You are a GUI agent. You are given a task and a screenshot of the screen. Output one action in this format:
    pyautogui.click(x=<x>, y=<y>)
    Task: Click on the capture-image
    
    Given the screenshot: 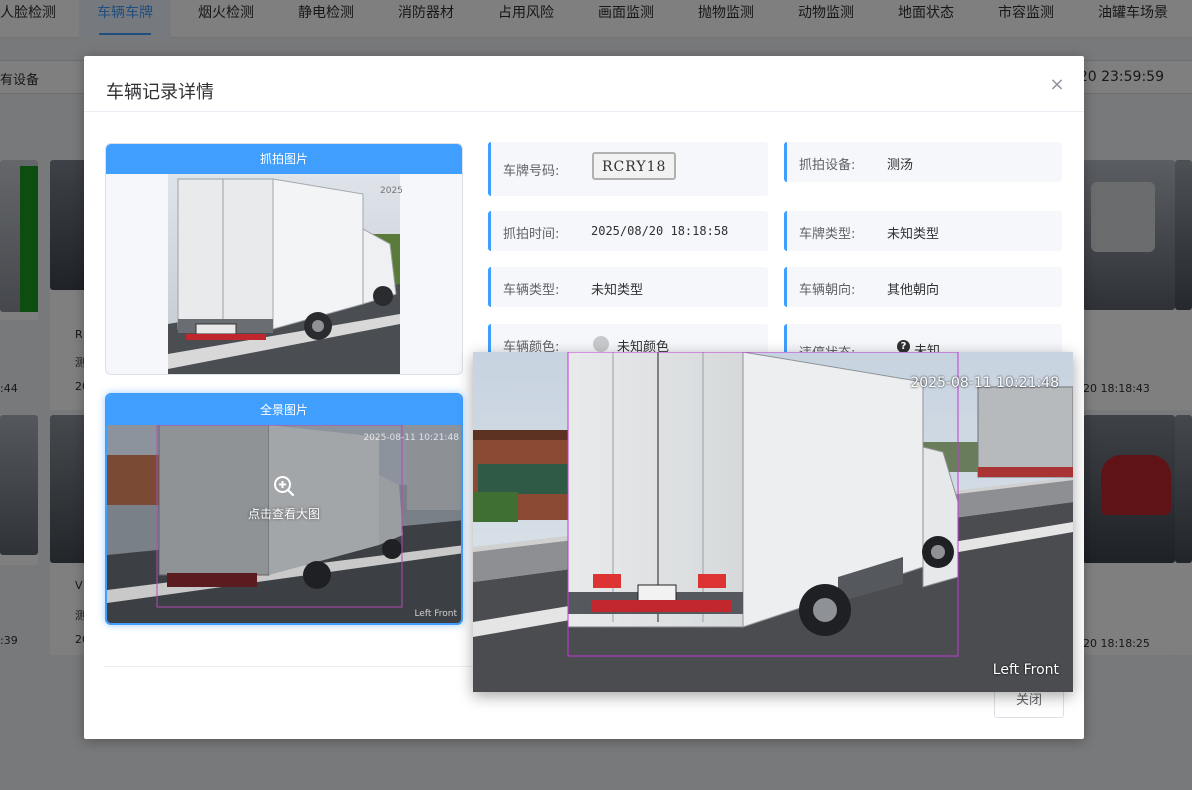 What is the action you would take?
    pyautogui.click(x=284, y=274)
    